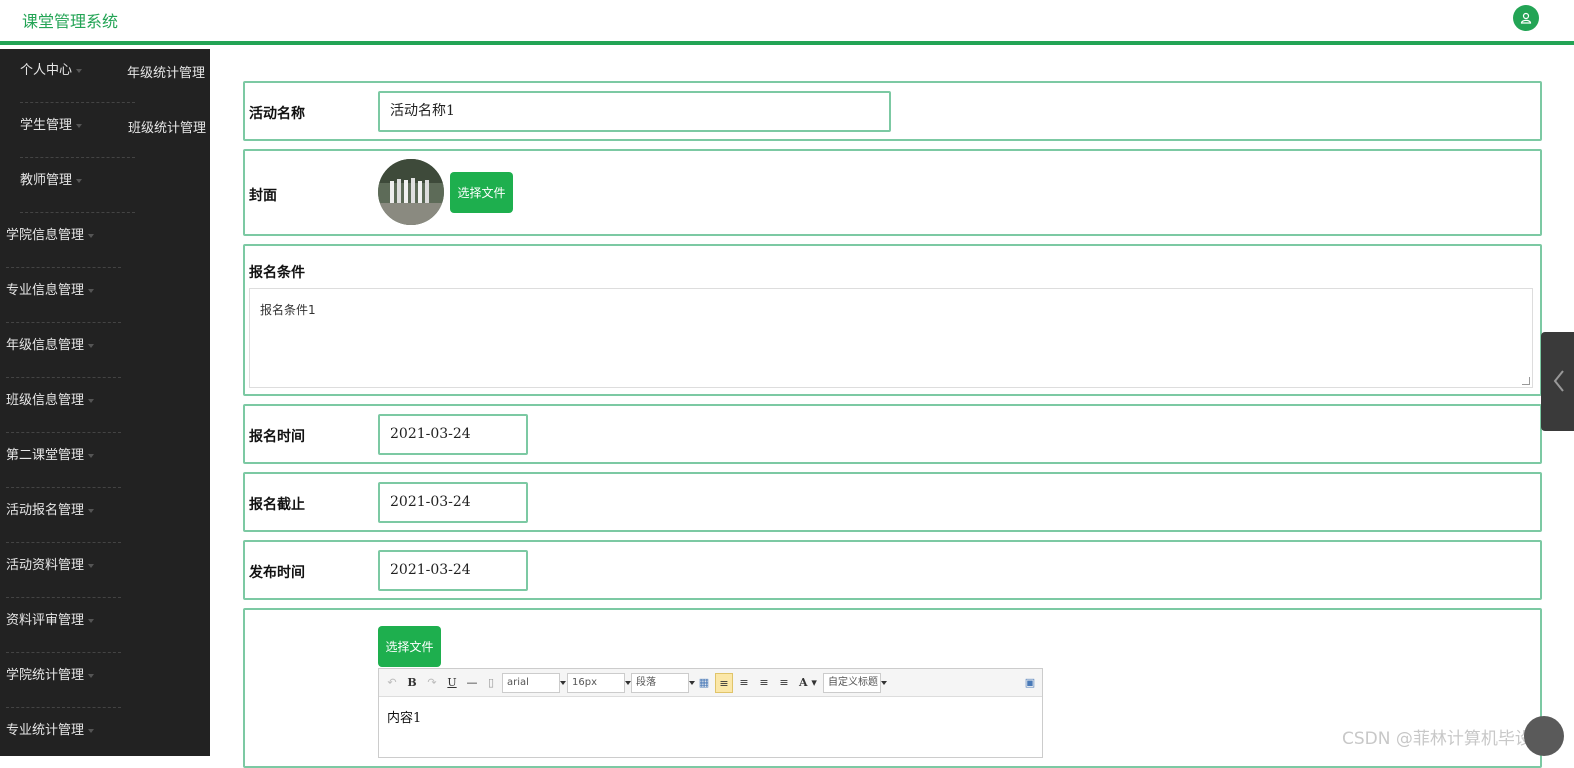  What do you see at coordinates (277, 273) in the screenshot?
I see `conditions-label: 报名条件` at bounding box center [277, 273].